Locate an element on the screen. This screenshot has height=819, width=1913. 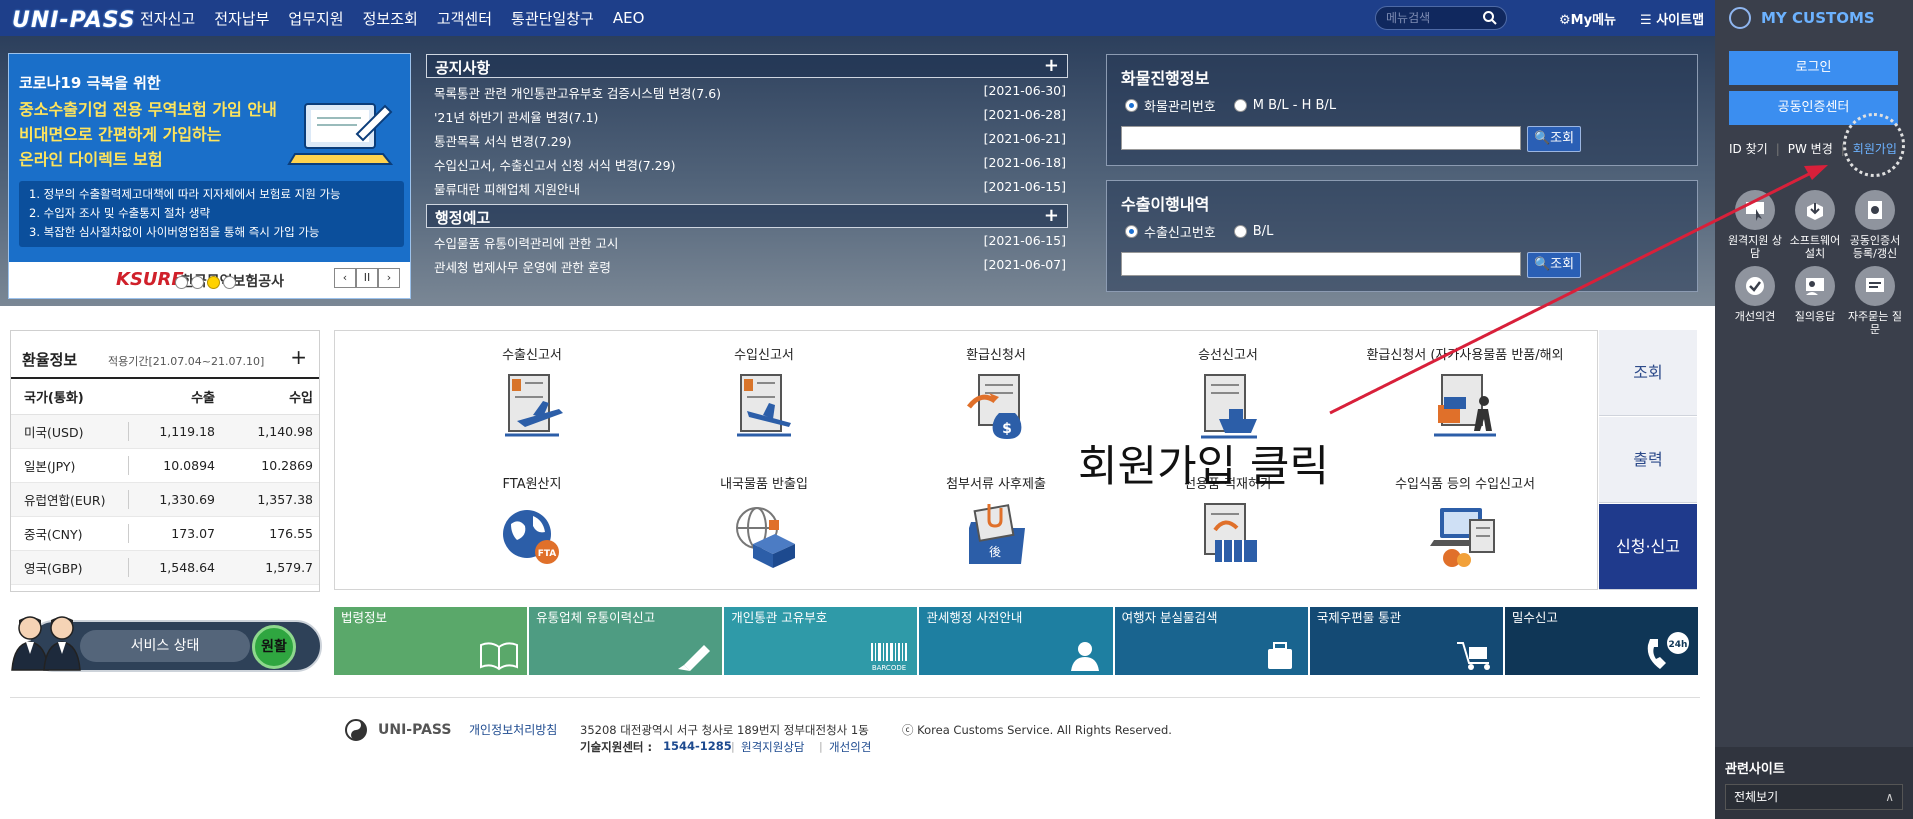
admin-title-text: 수입물품 유통이력관리에 관한 고시 is located at coordinates (526, 242).